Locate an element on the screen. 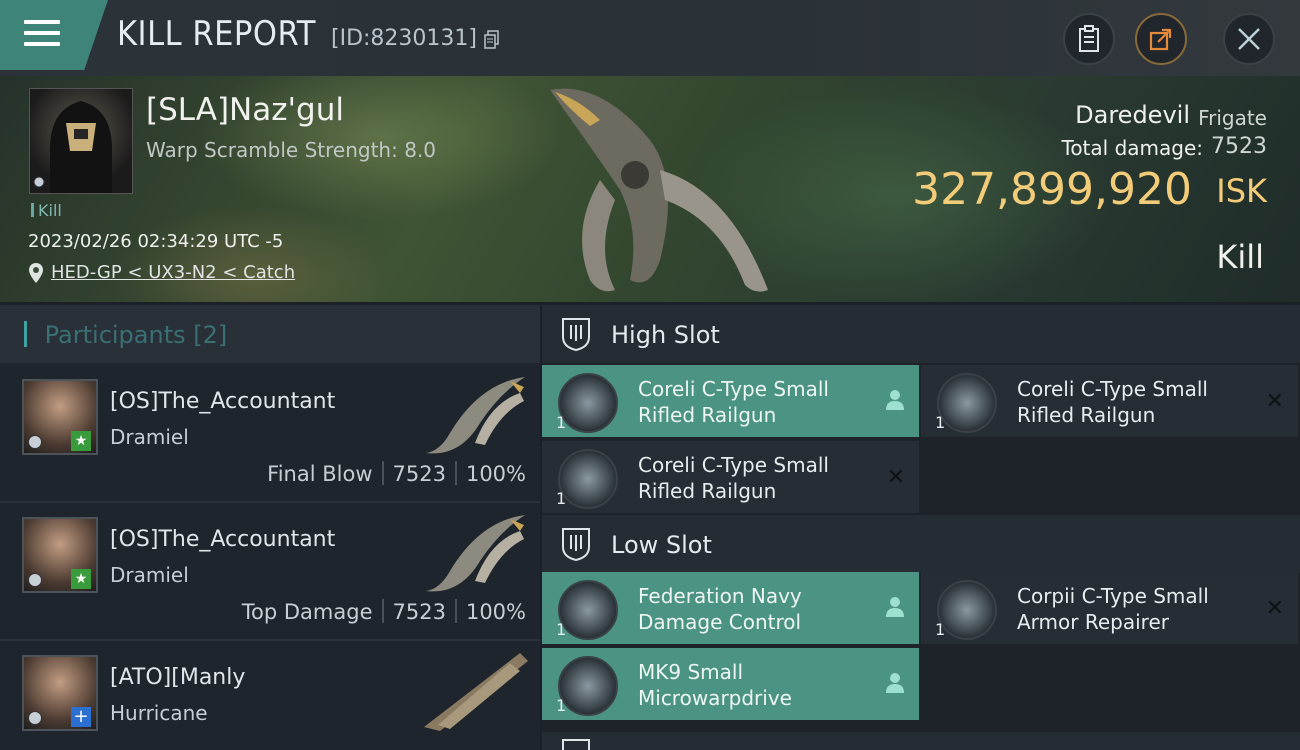  location-pin-icon is located at coordinates (36, 273).